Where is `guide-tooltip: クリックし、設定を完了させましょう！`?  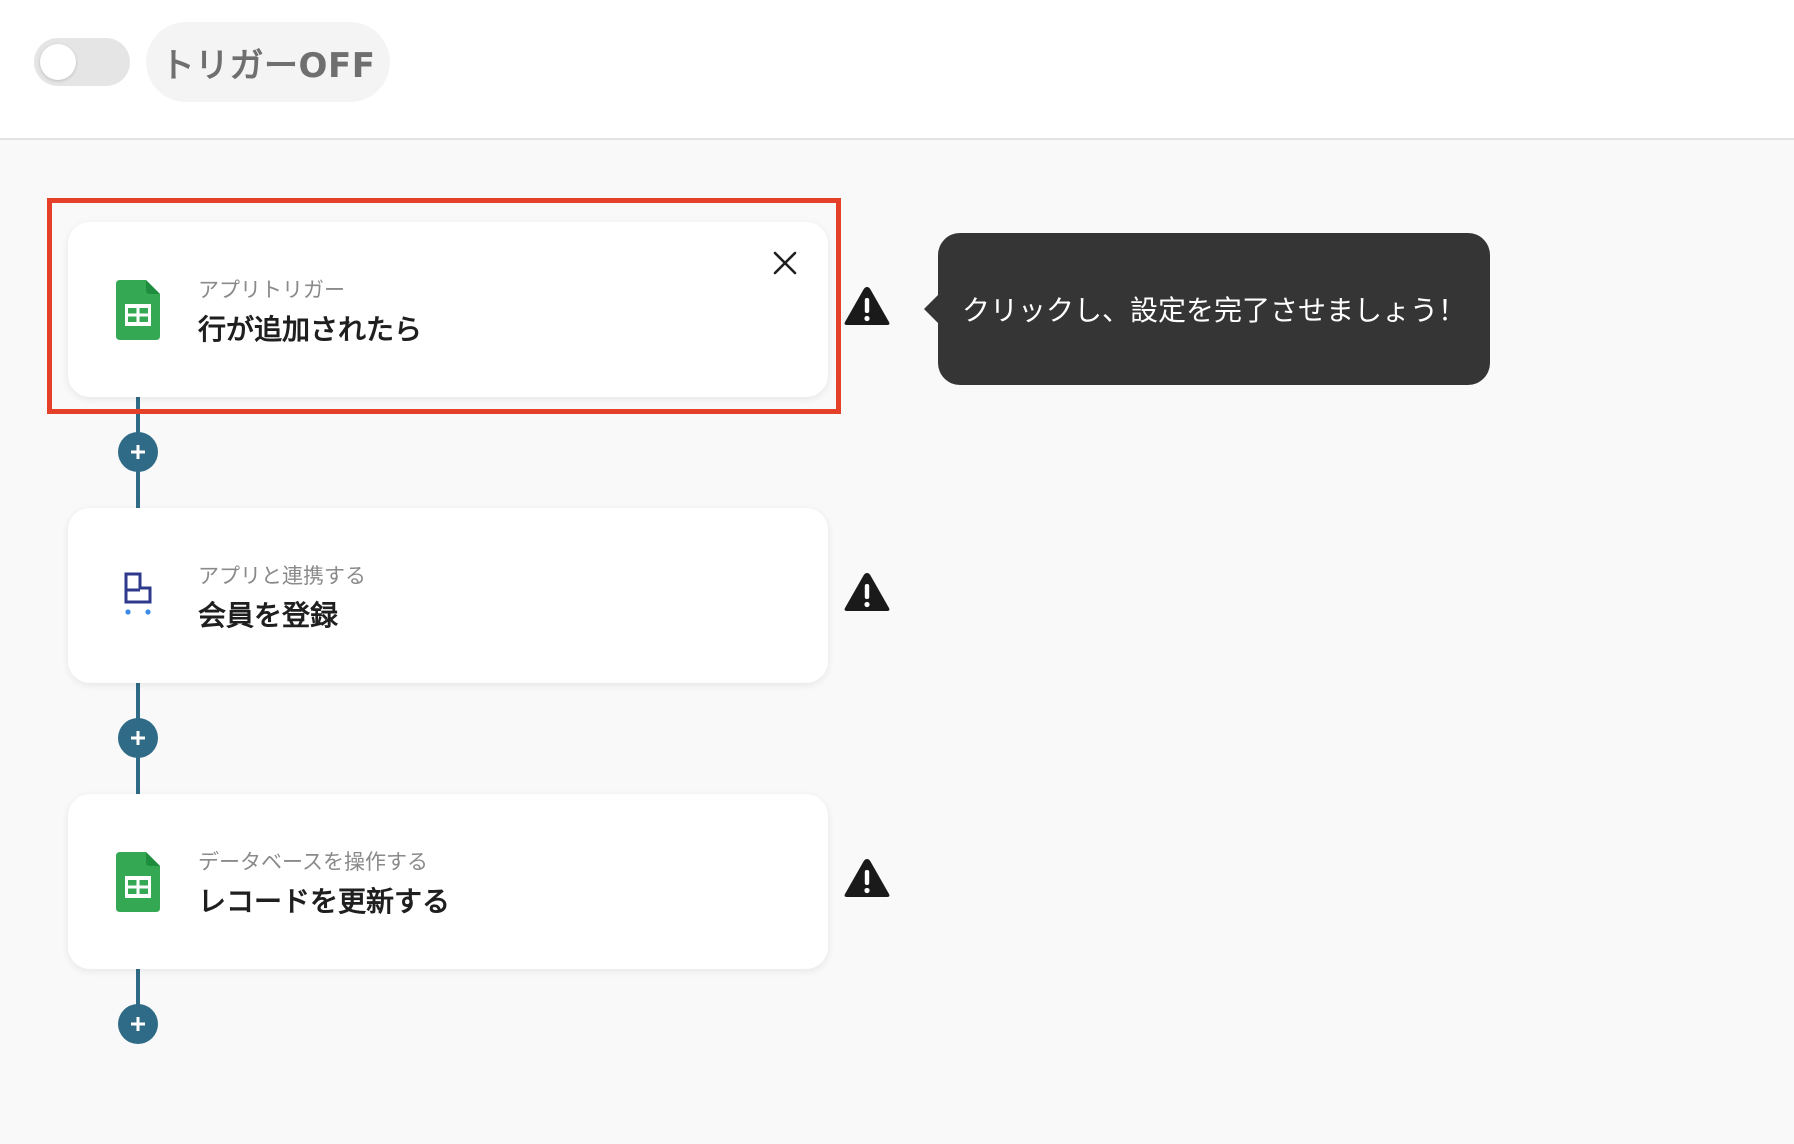
guide-tooltip: クリックし、設定を完了させましょう！ is located at coordinates (1207, 309).